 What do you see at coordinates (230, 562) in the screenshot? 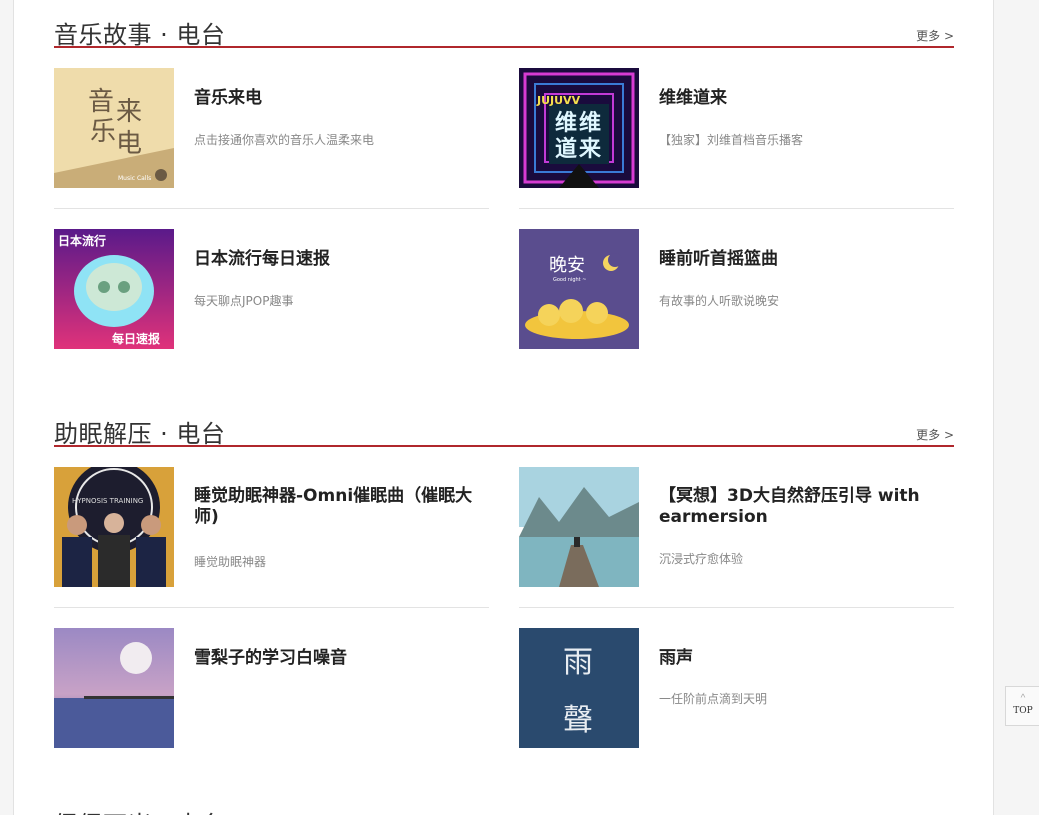
I see `item-description: 睡觉助眠神器` at bounding box center [230, 562].